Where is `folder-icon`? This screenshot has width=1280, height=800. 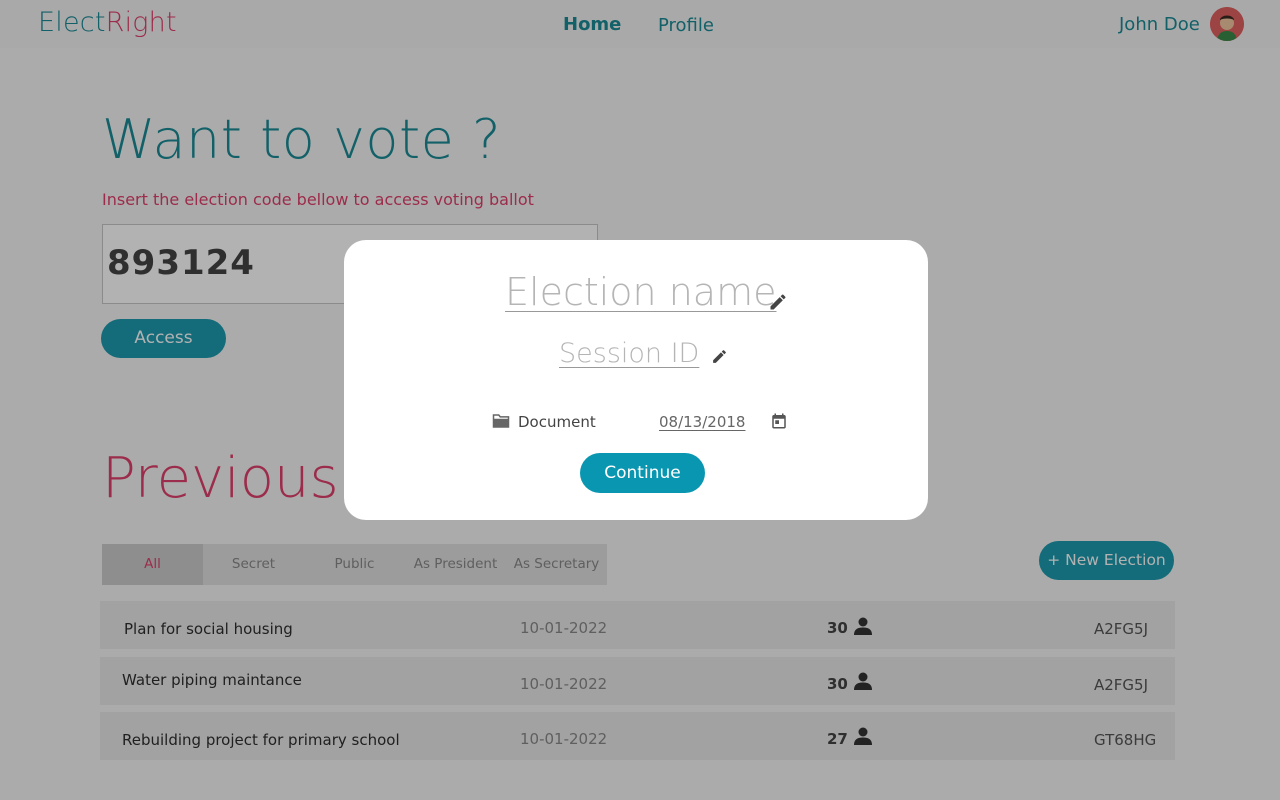 folder-icon is located at coordinates (501, 421).